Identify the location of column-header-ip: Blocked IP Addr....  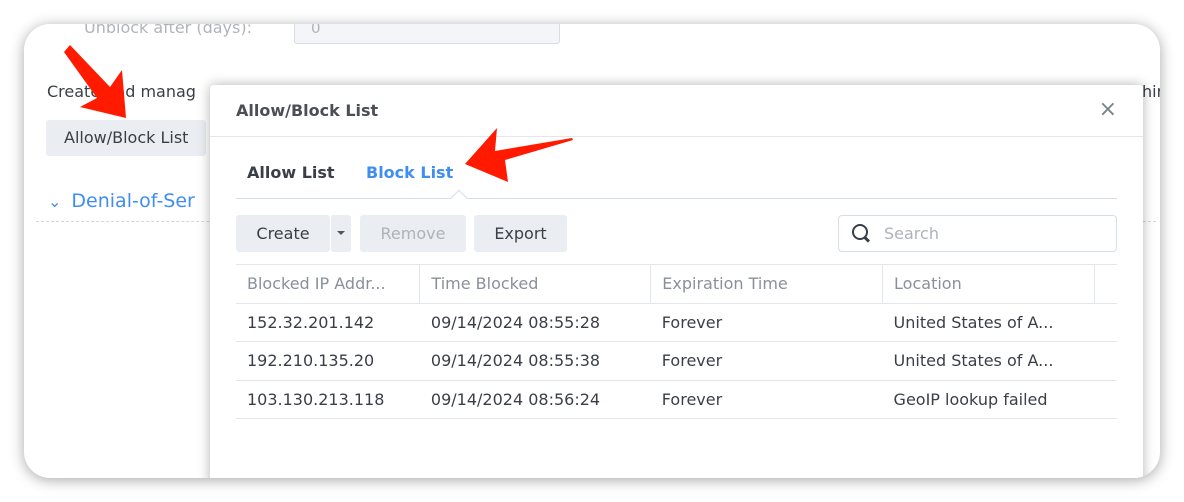
(328, 284).